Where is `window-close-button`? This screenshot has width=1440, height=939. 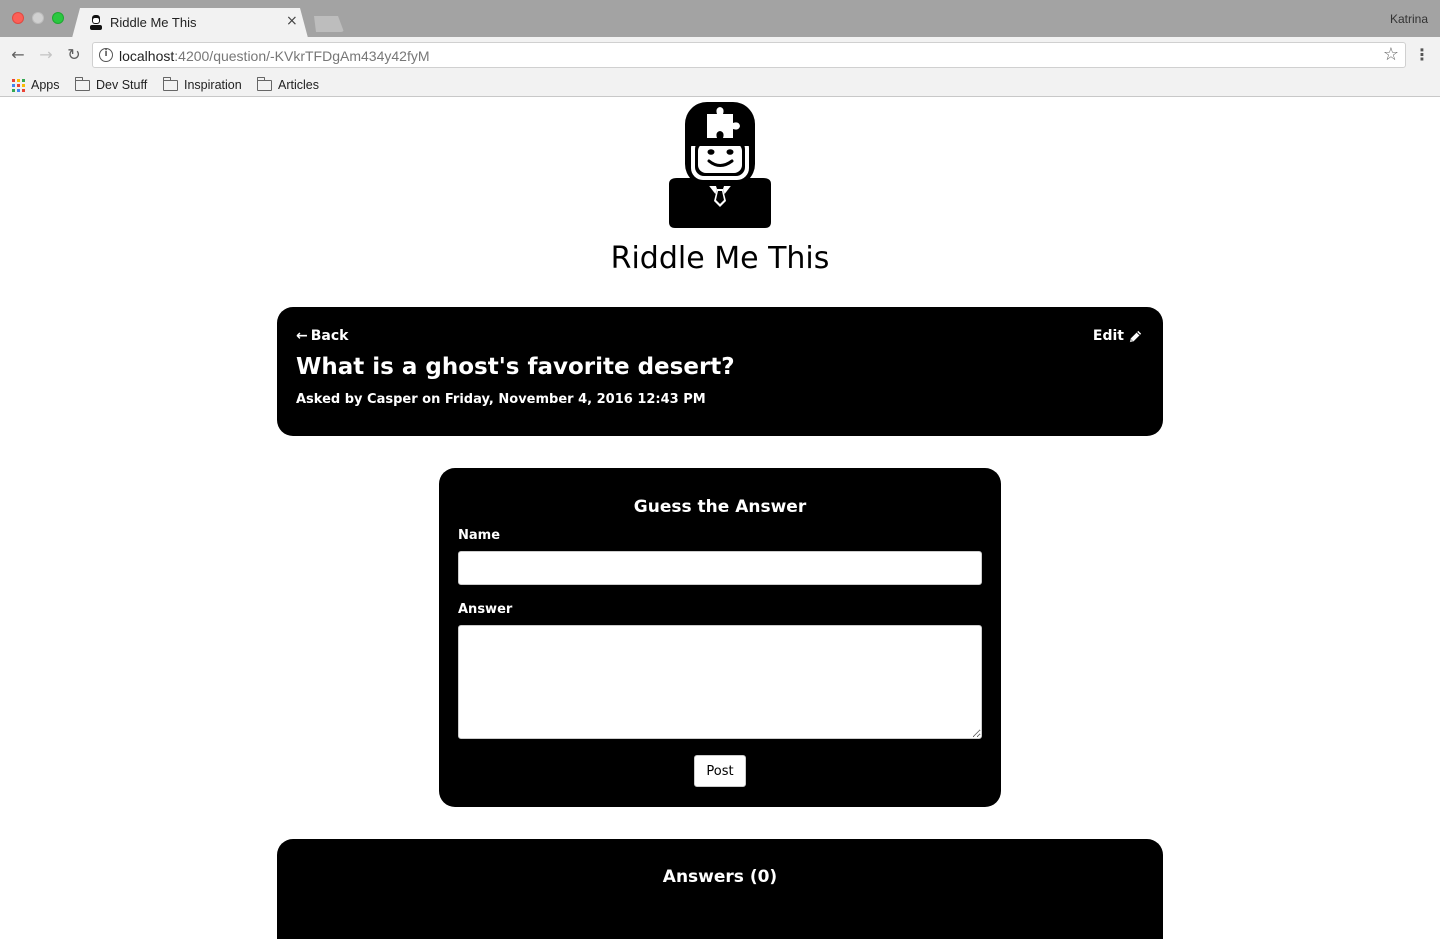 window-close-button is located at coordinates (18, 18).